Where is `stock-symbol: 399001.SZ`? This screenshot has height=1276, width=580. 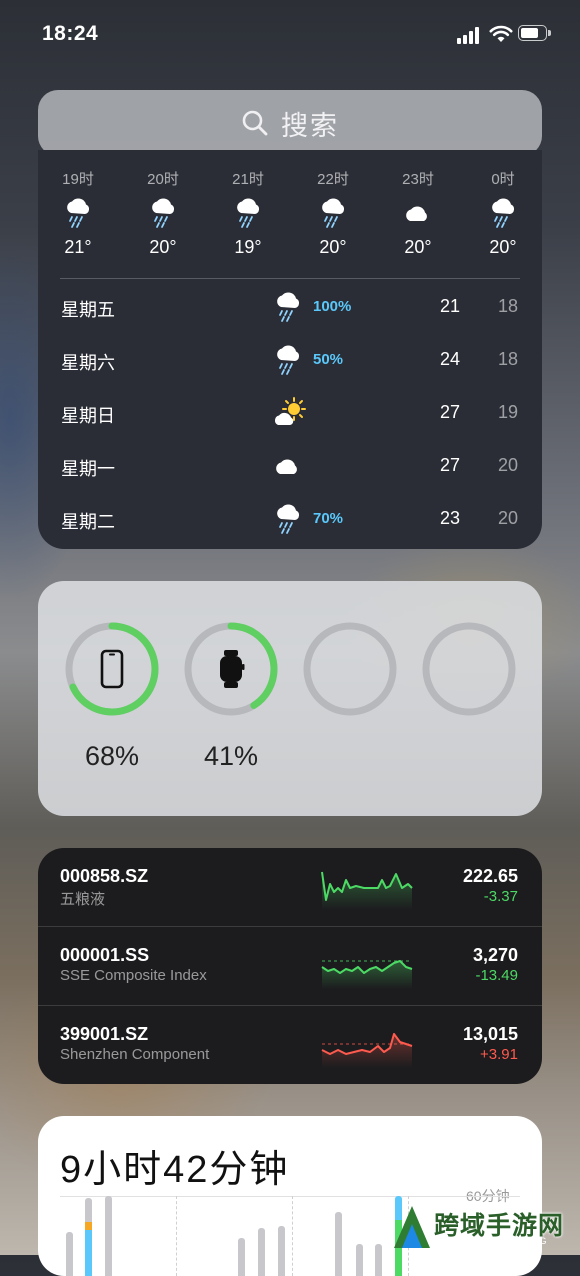 stock-symbol: 399001.SZ is located at coordinates (104, 1034).